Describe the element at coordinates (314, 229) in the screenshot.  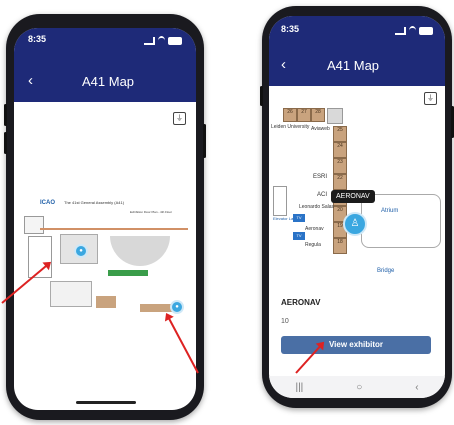
I see `map-label-aeronav: Aeronav` at that location.